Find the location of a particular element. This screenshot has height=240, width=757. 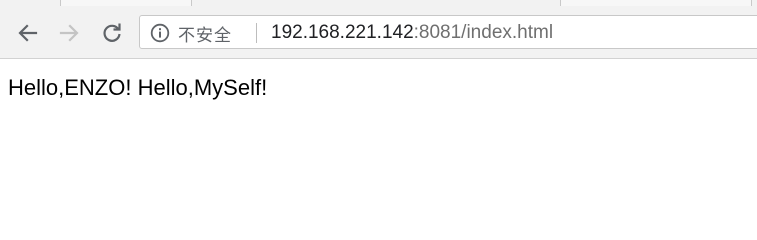

info-circle-icon is located at coordinates (160, 33).